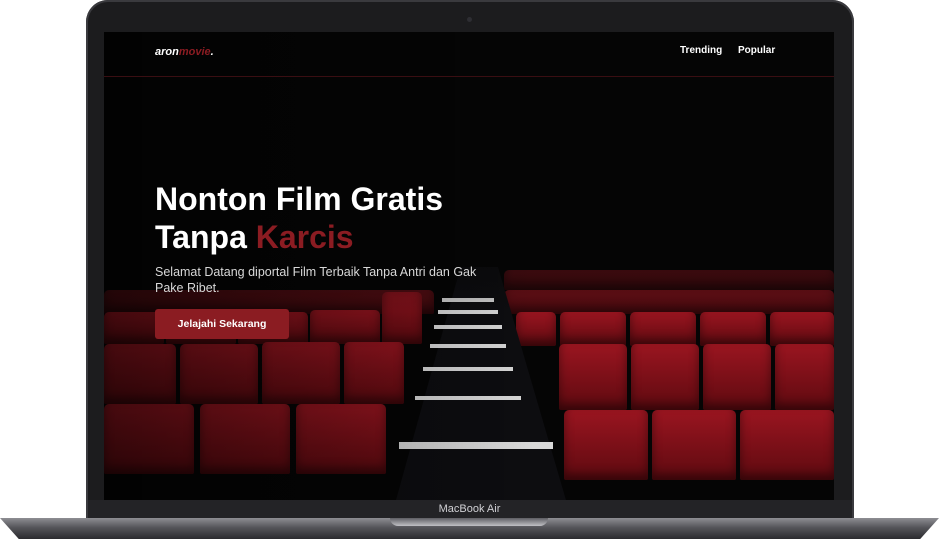 The height and width of the screenshot is (539, 939). Describe the element at coordinates (222, 324) in the screenshot. I see `explore-button: Jelajahi Sekarang` at that location.